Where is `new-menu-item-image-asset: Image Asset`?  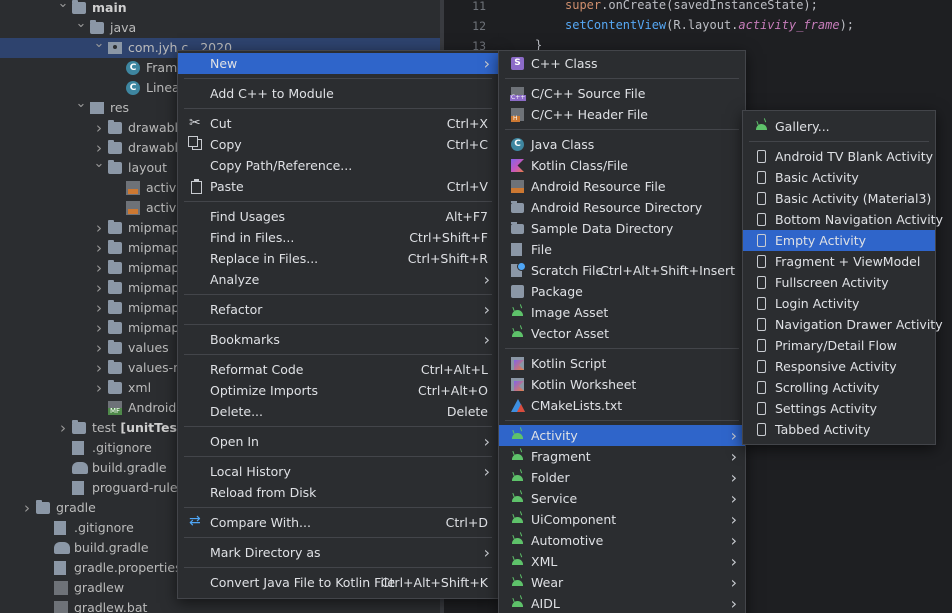
new-menu-item-image-asset: Image Asset is located at coordinates (622, 312).